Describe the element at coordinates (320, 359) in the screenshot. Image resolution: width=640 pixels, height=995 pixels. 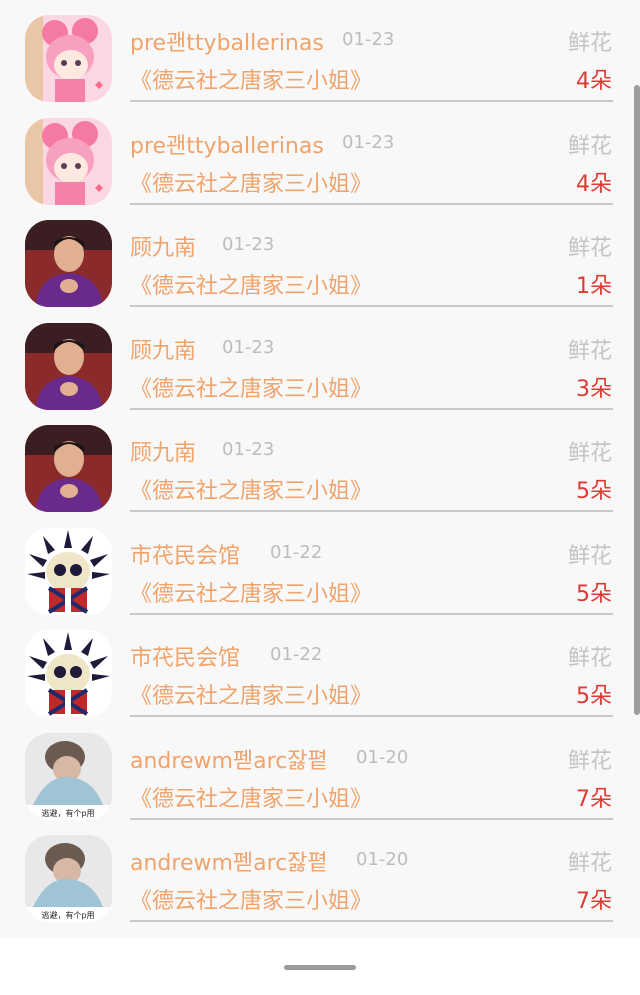
I see `list-item: 顾九南 01-23 鲜花 《德云社之唐家三小姐》 3朵` at that location.